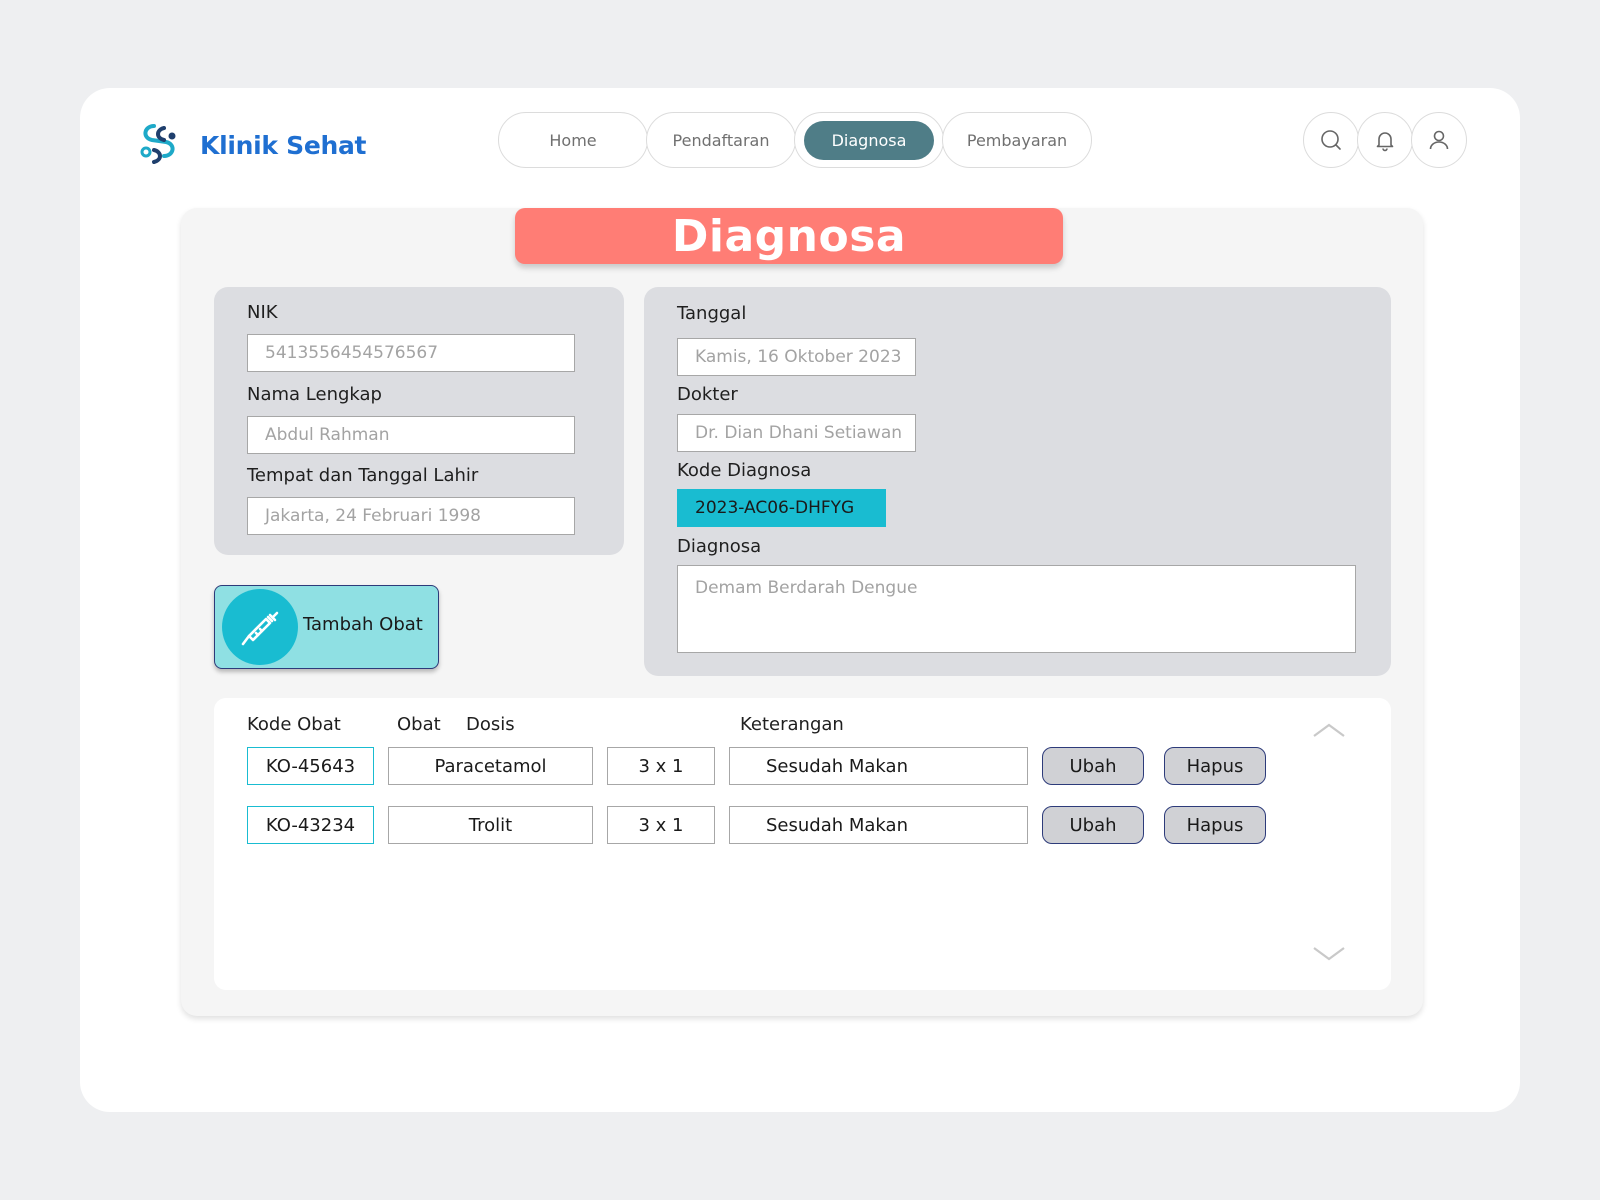 This screenshot has height=1200, width=1600. Describe the element at coordinates (1329, 730) in the screenshot. I see `scroll-up-chevron-icon` at that location.